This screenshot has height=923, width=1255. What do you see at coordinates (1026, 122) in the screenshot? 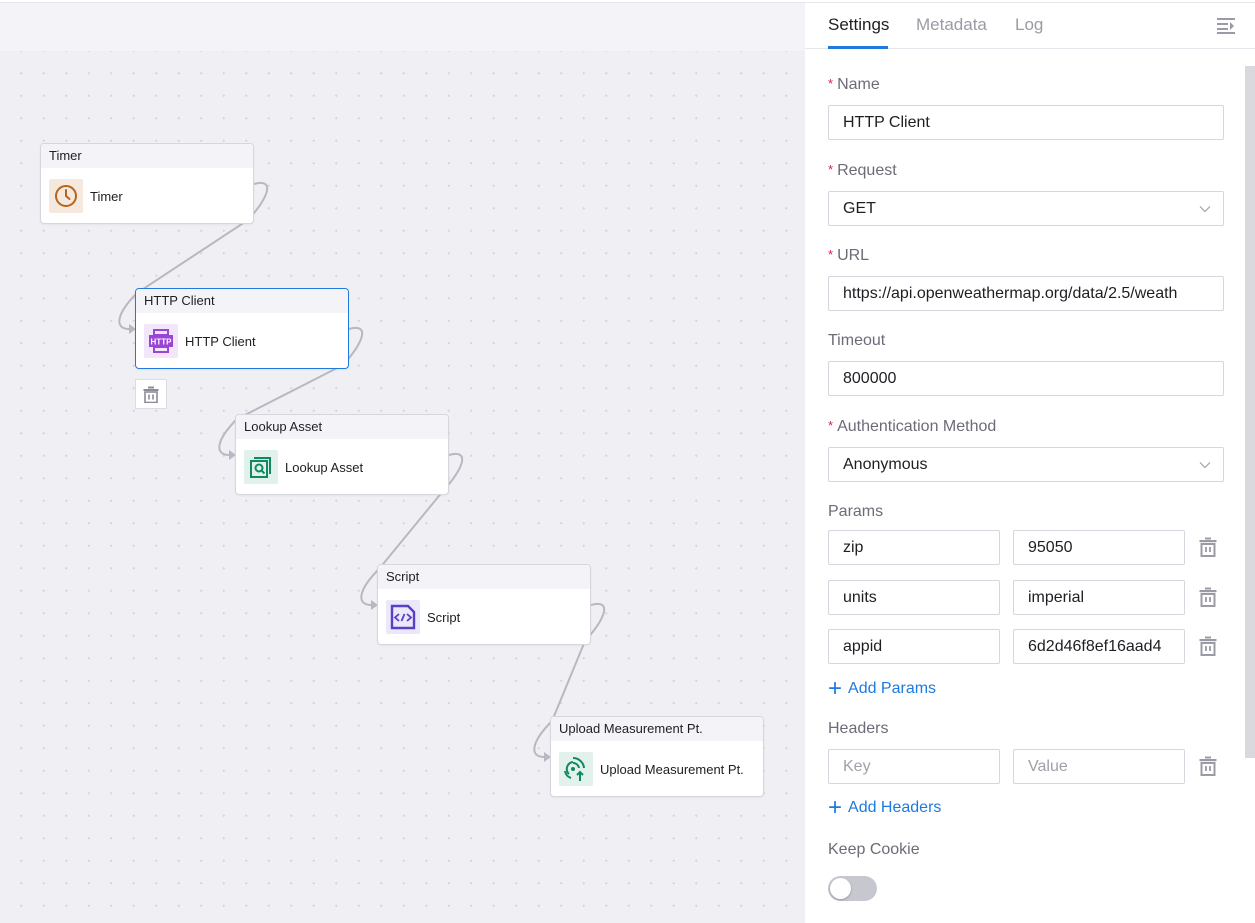
I see `name-input: HTTP Client` at bounding box center [1026, 122].